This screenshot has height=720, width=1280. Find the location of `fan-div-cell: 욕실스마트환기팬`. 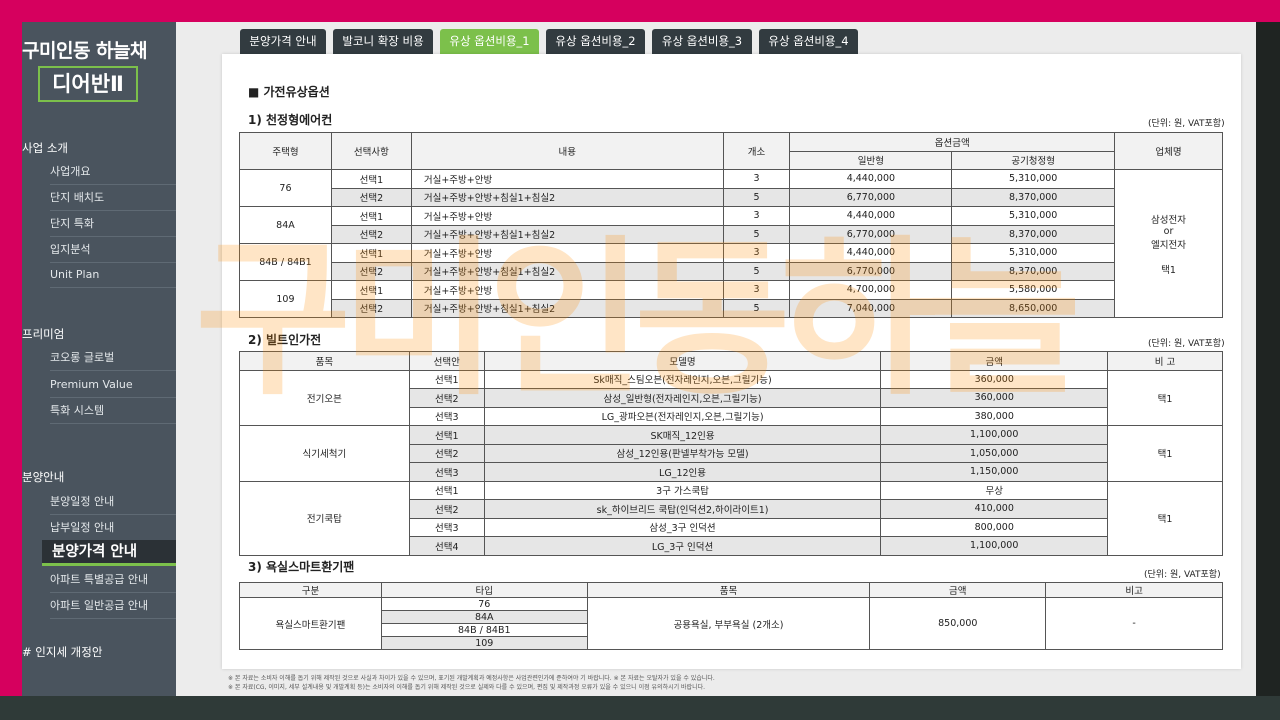

fan-div-cell: 욕실스마트환기팬 is located at coordinates (310, 623).